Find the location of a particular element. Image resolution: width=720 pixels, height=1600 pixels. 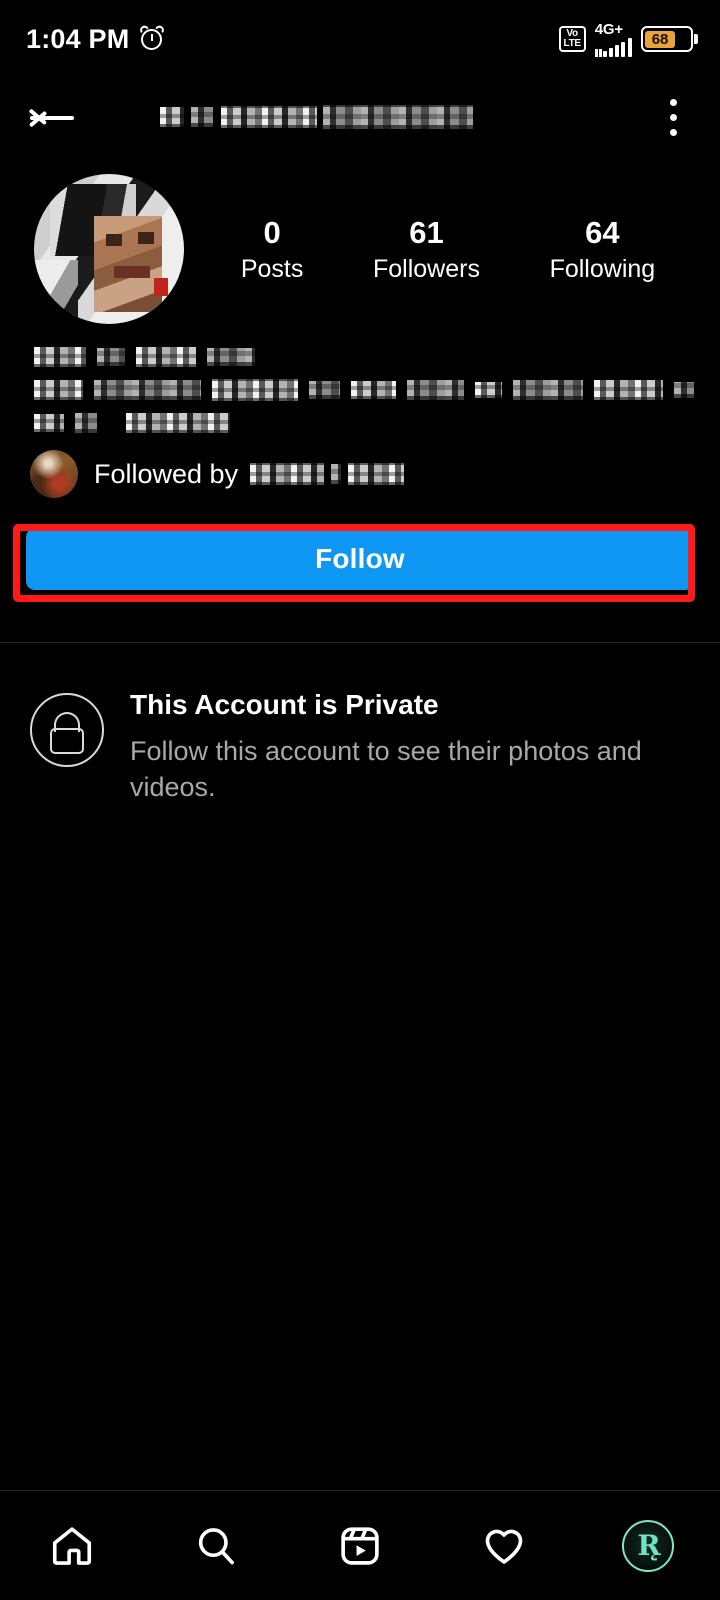

avatar is located at coordinates (109, 249).